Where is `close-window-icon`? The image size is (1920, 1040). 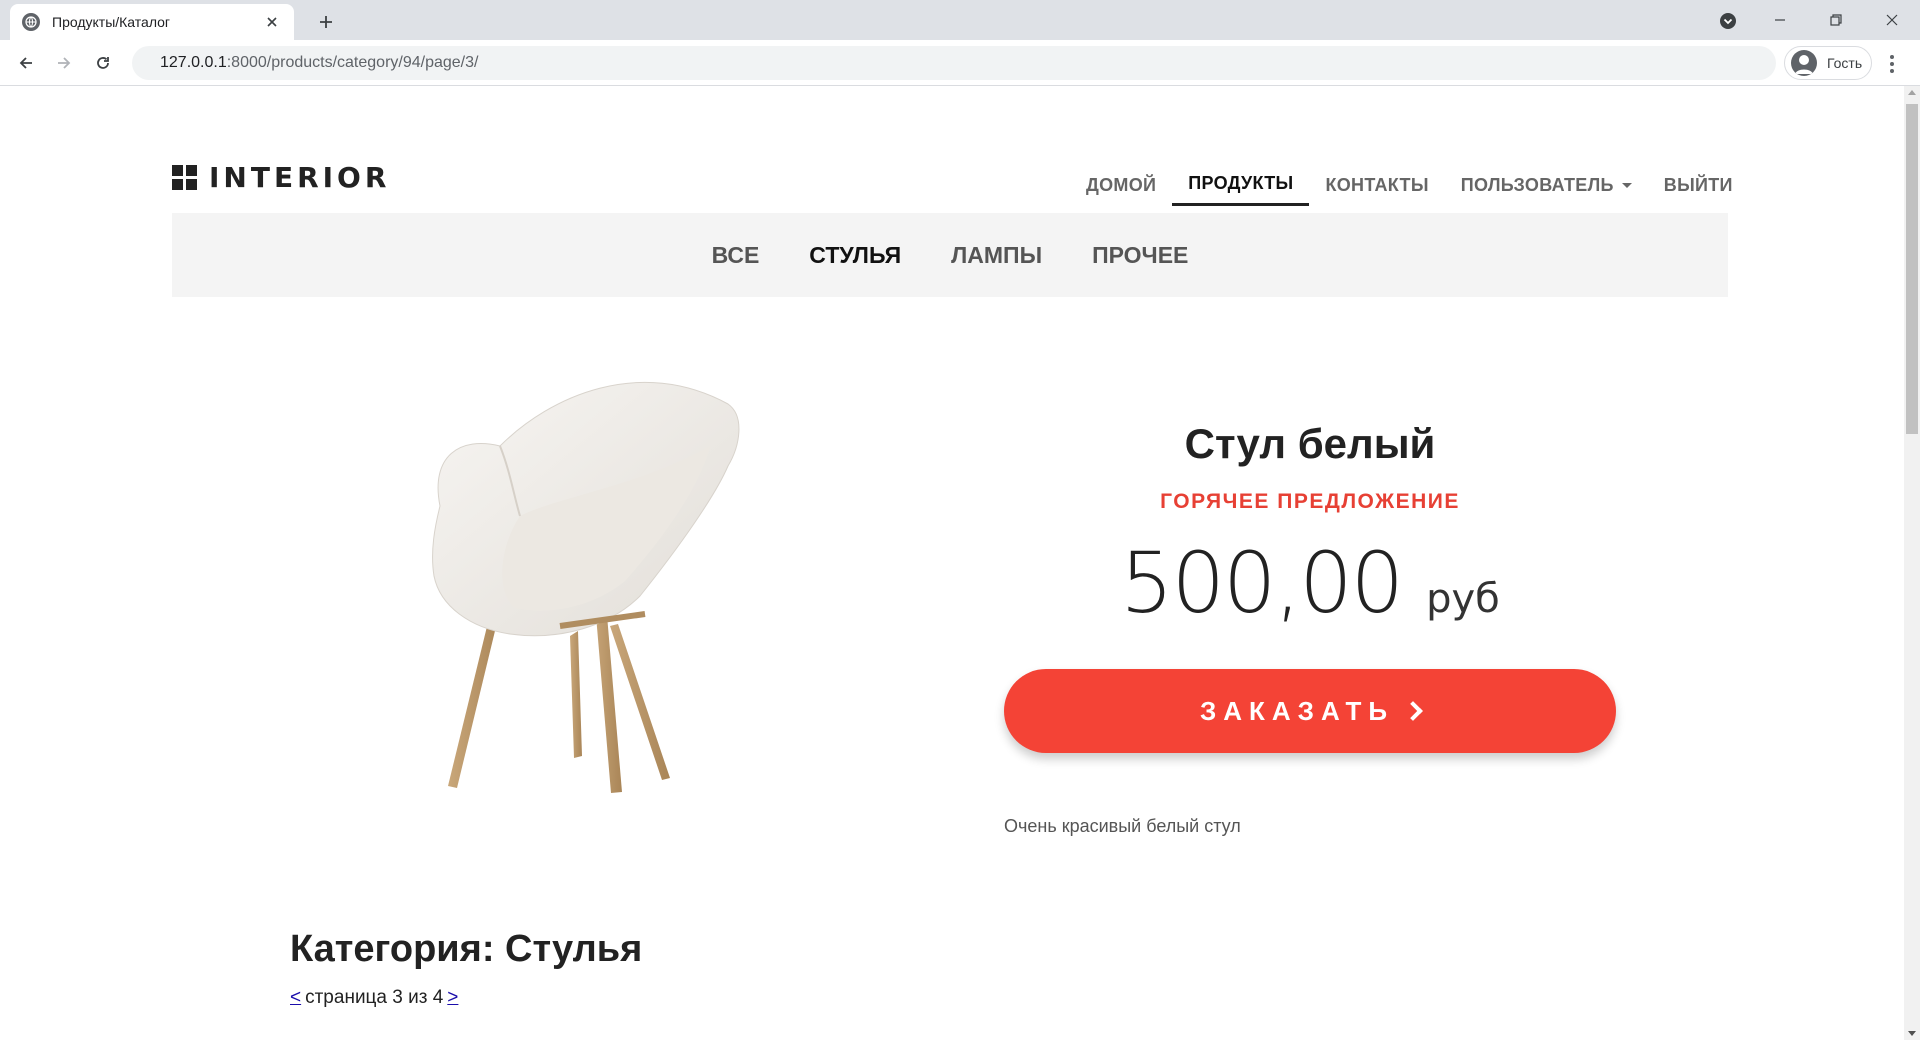 close-window-icon is located at coordinates (1892, 20).